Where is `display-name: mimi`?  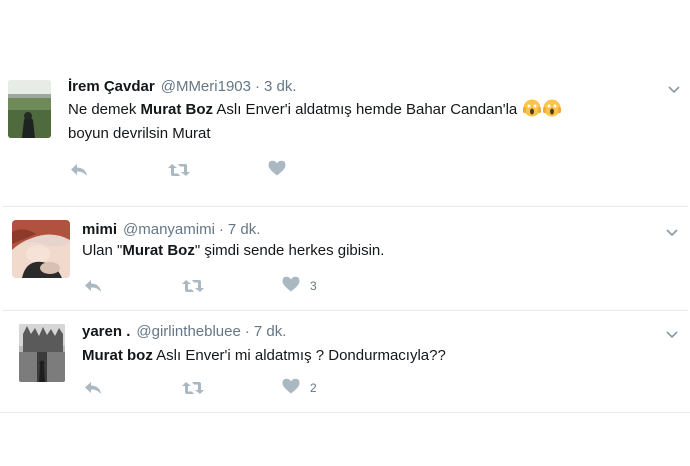 display-name: mimi is located at coordinates (99, 229).